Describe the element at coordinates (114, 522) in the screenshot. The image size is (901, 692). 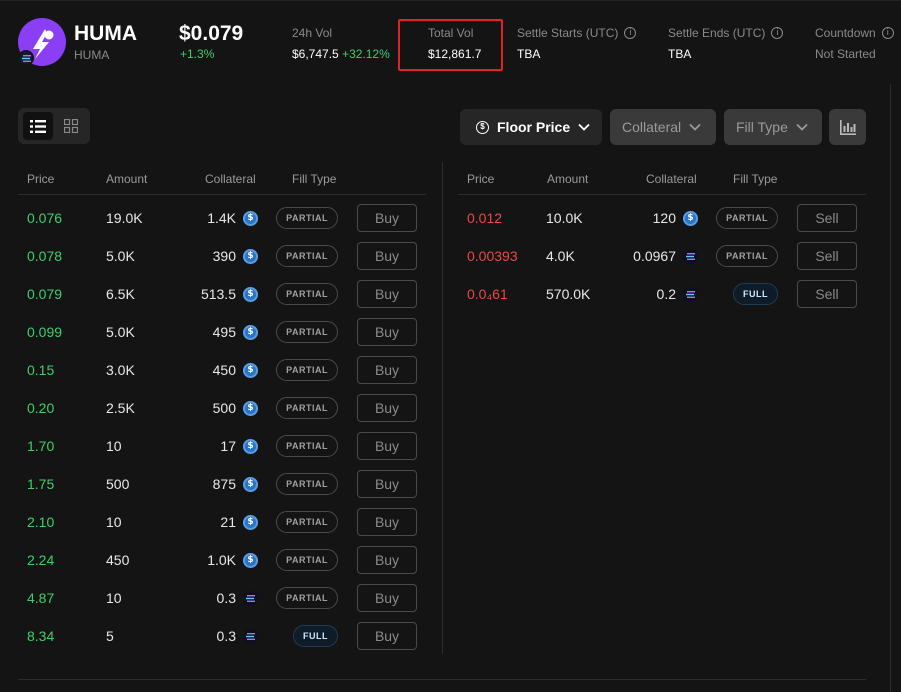
I see `order-amount: 10` at that location.